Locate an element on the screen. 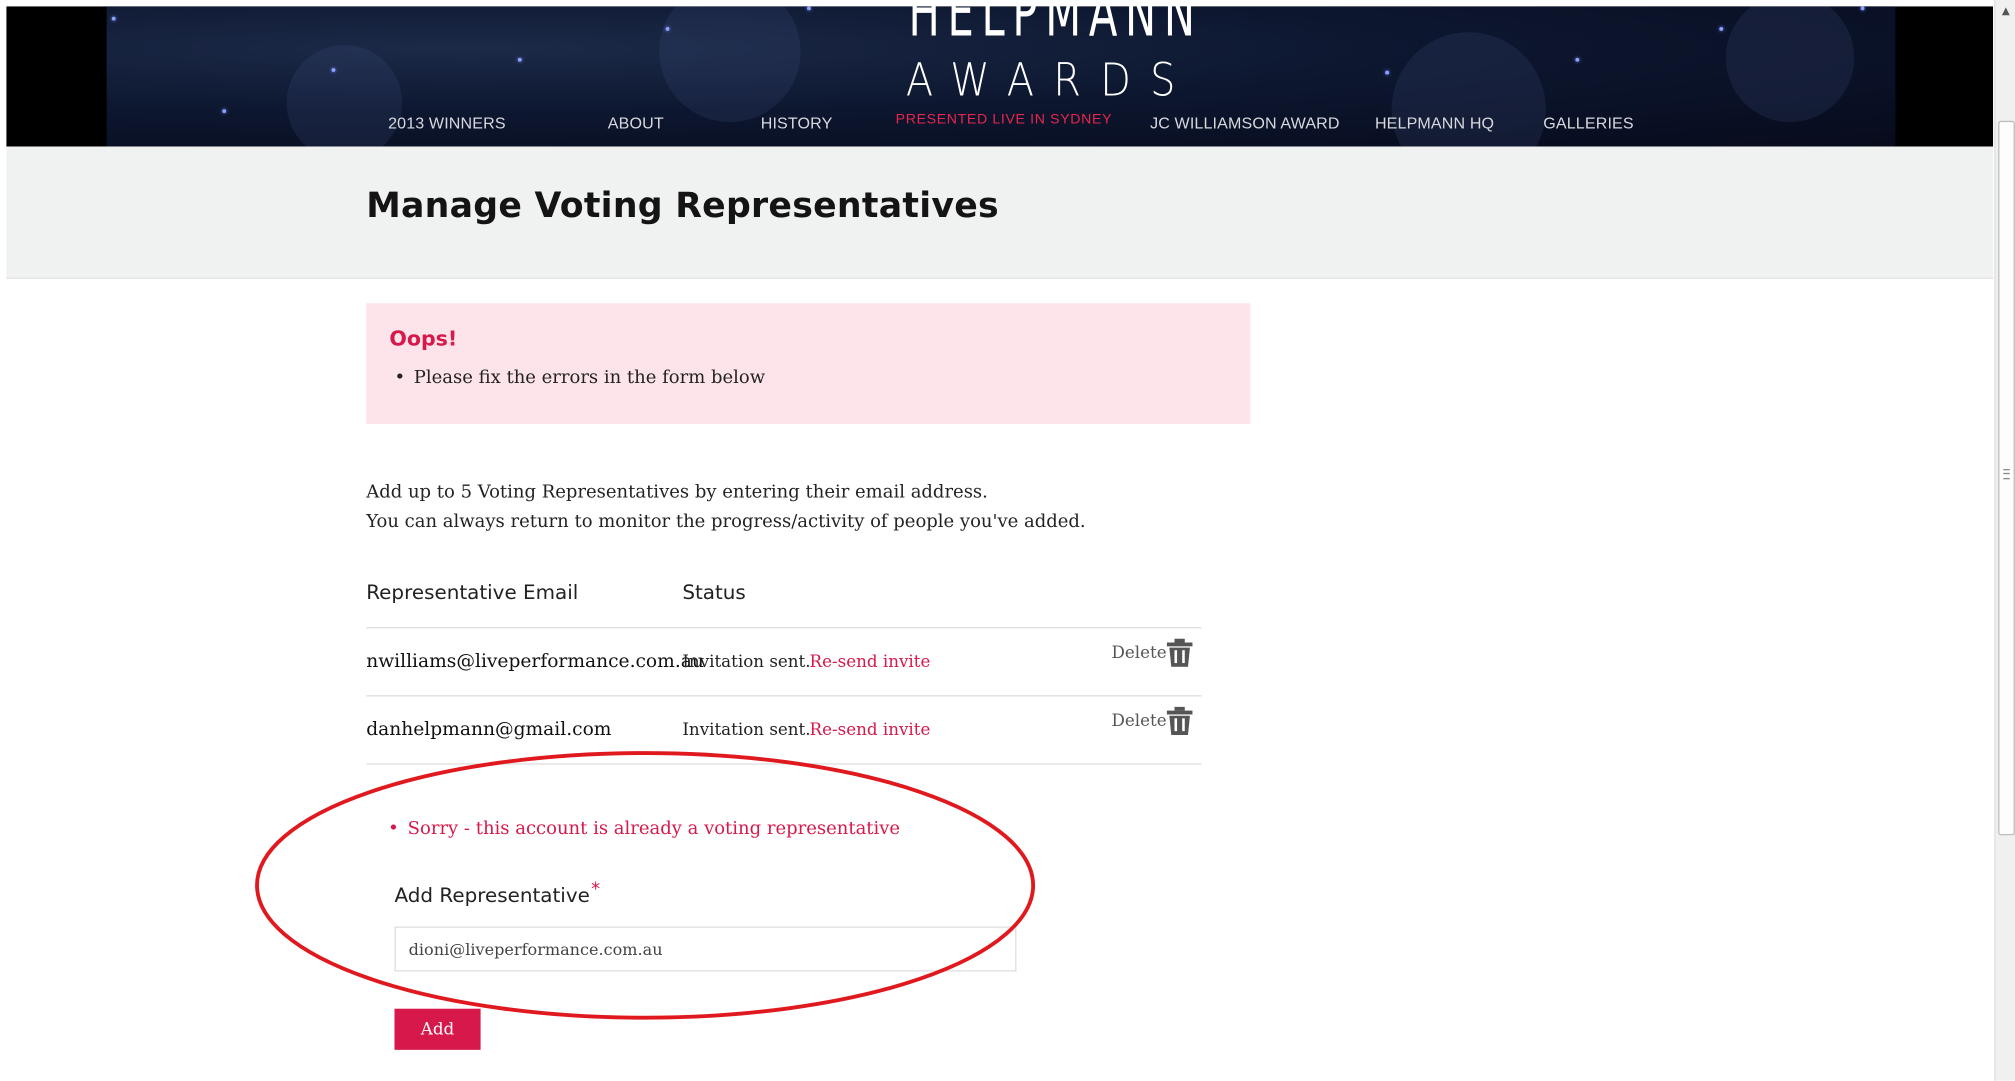  nav-item-jc-williamson-award: JC WILLIAMSON AWARD is located at coordinates (1245, 123).